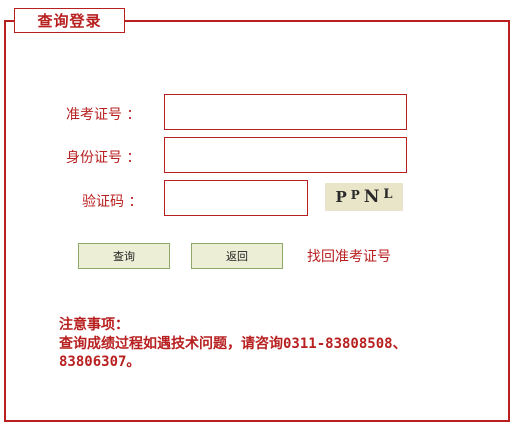  I want to click on notice-line-1: 查询成绩过程如遇技术问题，请咨询0311-83808508、, so click(233, 344).